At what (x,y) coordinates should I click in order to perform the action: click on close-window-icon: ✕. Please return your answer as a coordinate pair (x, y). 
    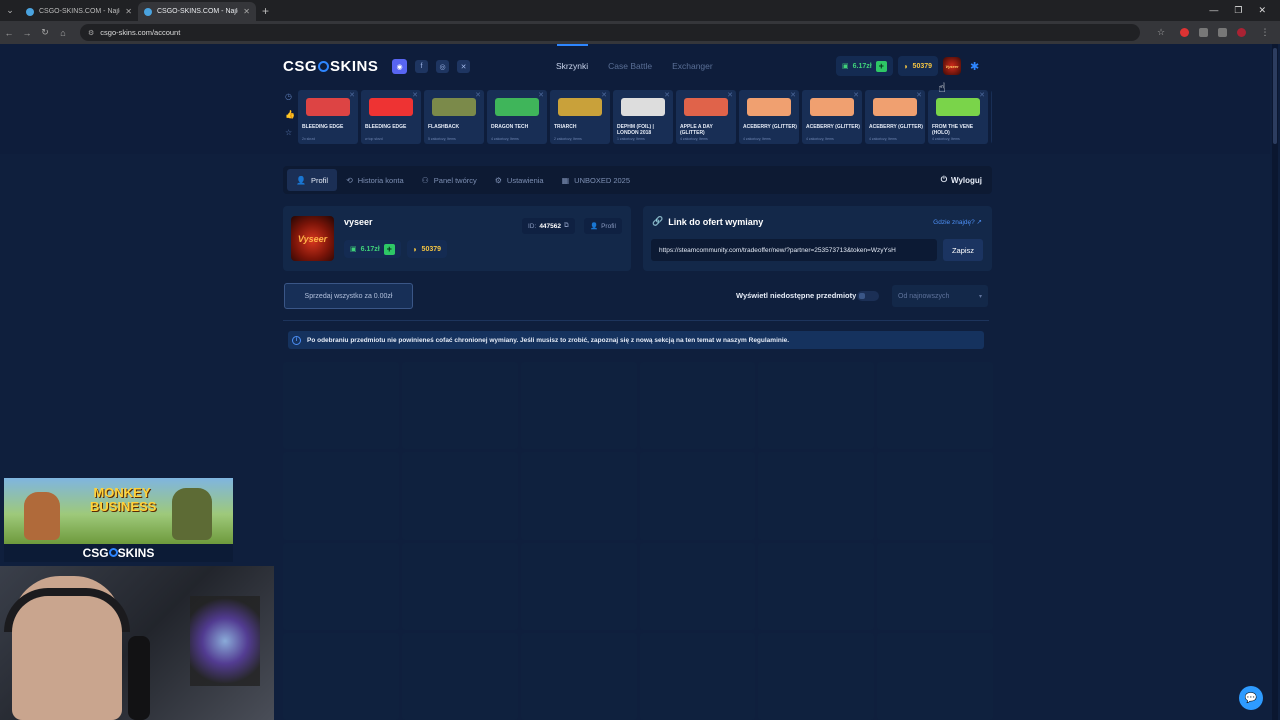
    Looking at the image, I should click on (1262, 10).